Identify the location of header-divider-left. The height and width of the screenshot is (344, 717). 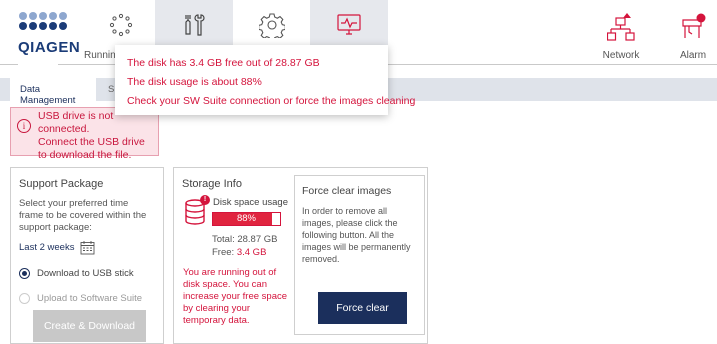
(9, 64).